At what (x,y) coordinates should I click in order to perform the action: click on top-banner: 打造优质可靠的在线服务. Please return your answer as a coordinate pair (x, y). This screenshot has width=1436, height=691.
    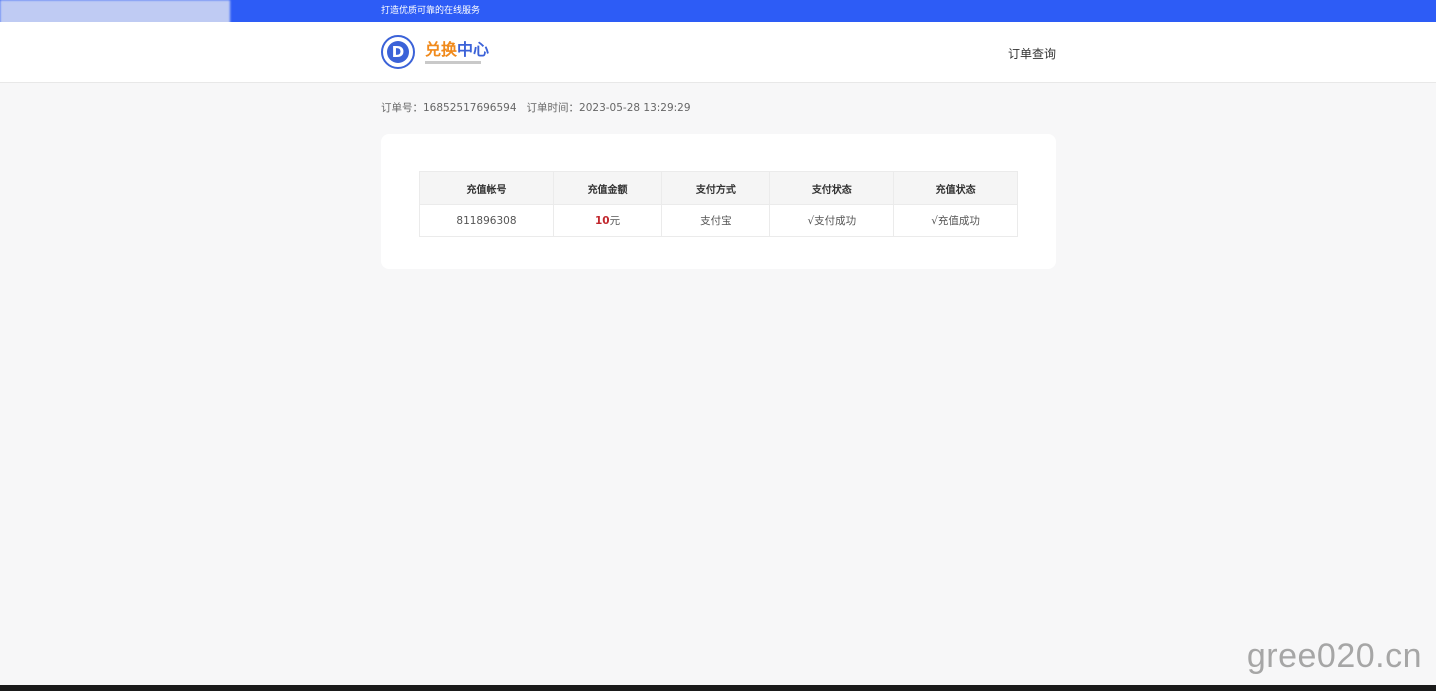
    Looking at the image, I should click on (718, 15).